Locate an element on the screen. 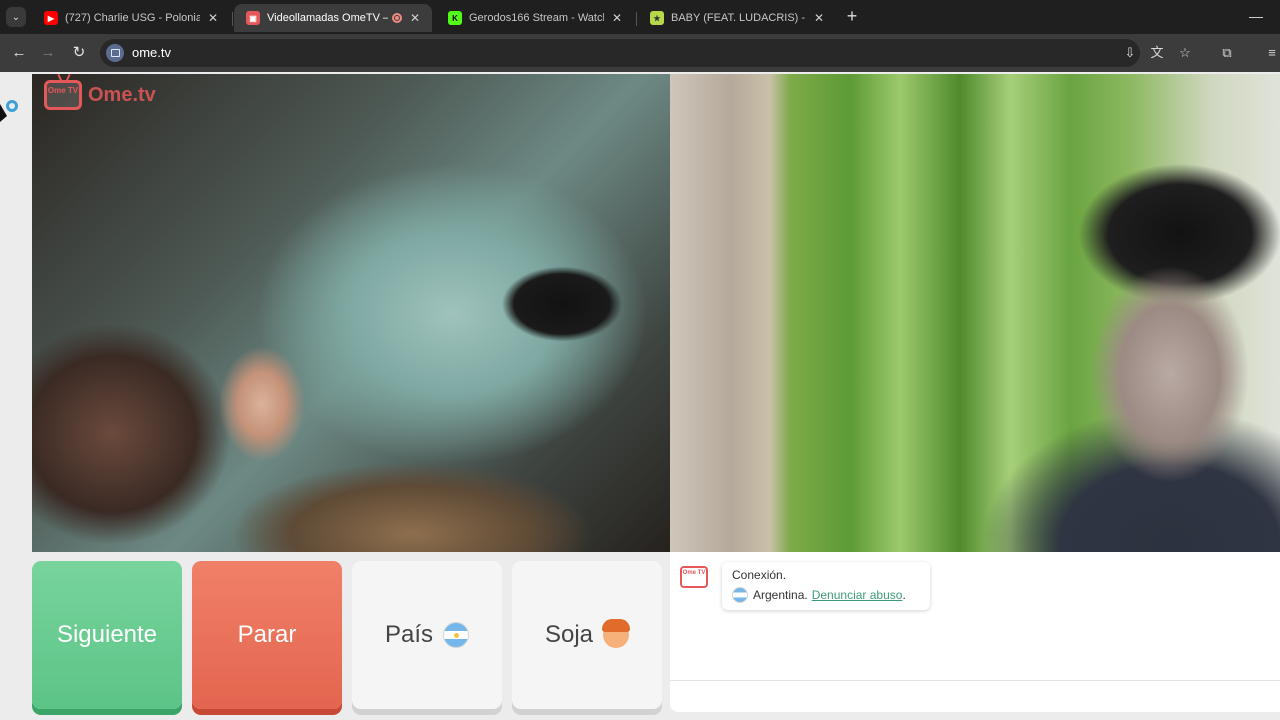  tab-kick-stream: K Gerodos166 Stream - Watch Liv ✕ is located at coordinates (535, 18).